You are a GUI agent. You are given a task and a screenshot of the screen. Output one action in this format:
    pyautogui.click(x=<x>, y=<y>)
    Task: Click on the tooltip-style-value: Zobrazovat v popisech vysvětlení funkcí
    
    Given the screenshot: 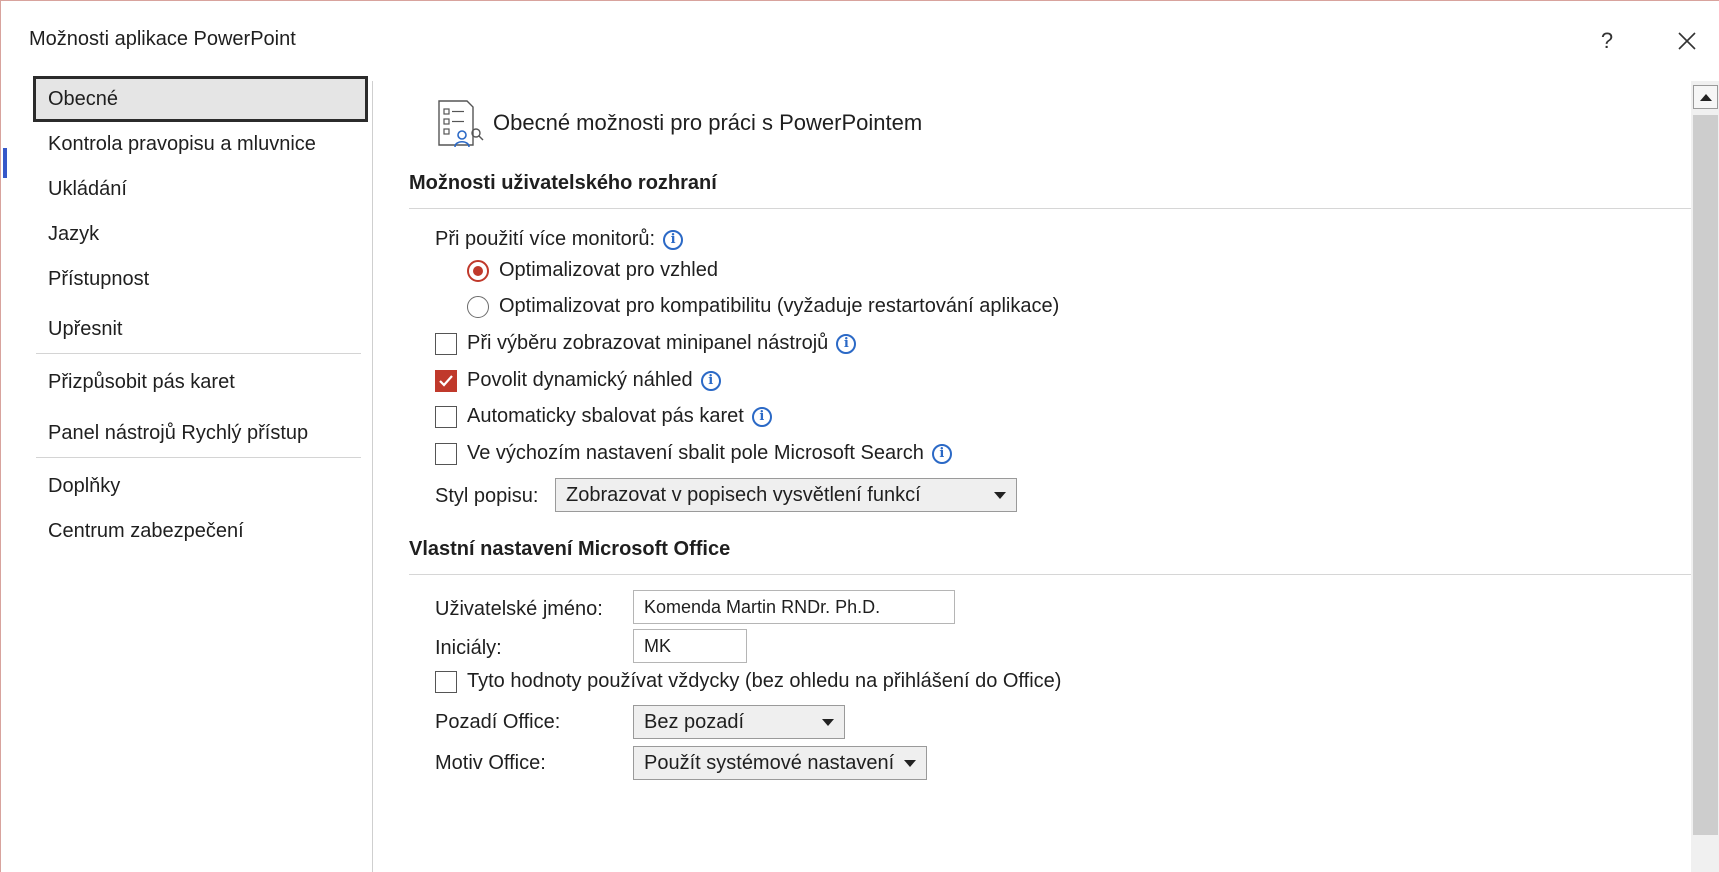 What is the action you would take?
    pyautogui.click(x=743, y=494)
    